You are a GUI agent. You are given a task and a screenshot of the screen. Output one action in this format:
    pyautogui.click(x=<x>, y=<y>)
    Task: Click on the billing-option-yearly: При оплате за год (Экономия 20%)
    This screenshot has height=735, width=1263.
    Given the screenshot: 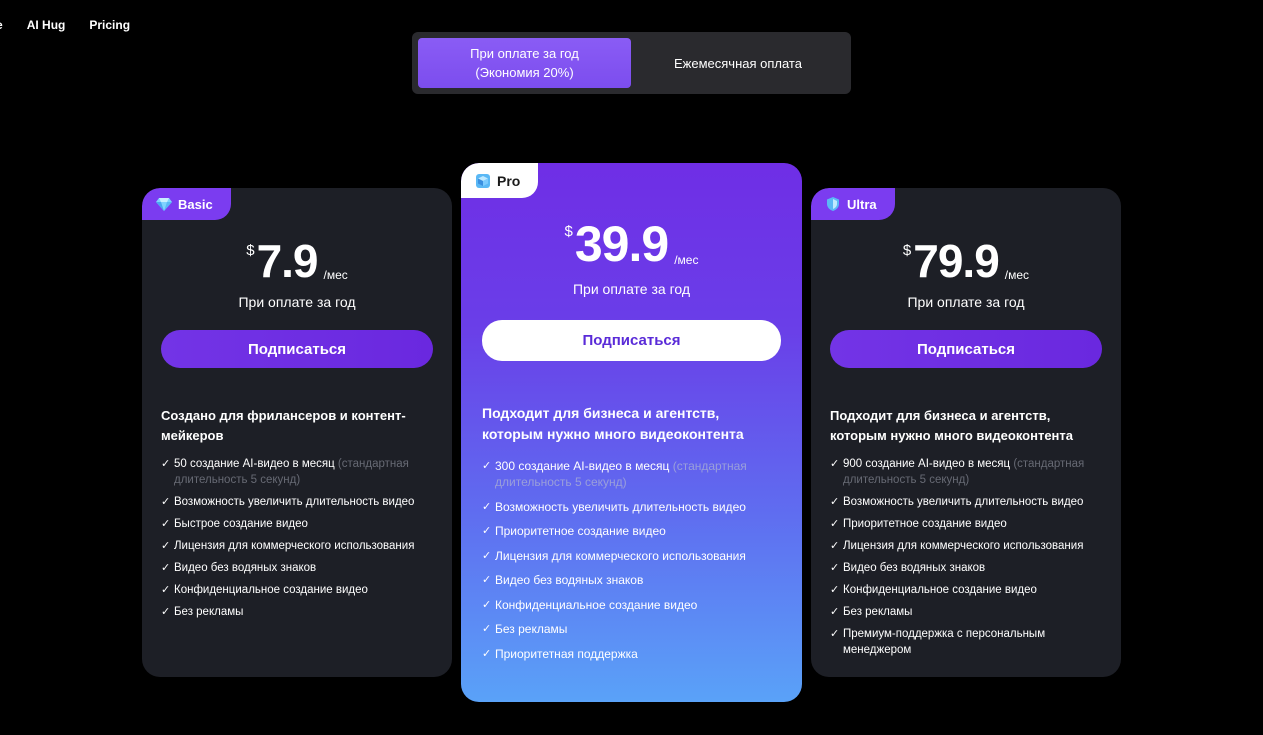 What is the action you would take?
    pyautogui.click(x=524, y=63)
    